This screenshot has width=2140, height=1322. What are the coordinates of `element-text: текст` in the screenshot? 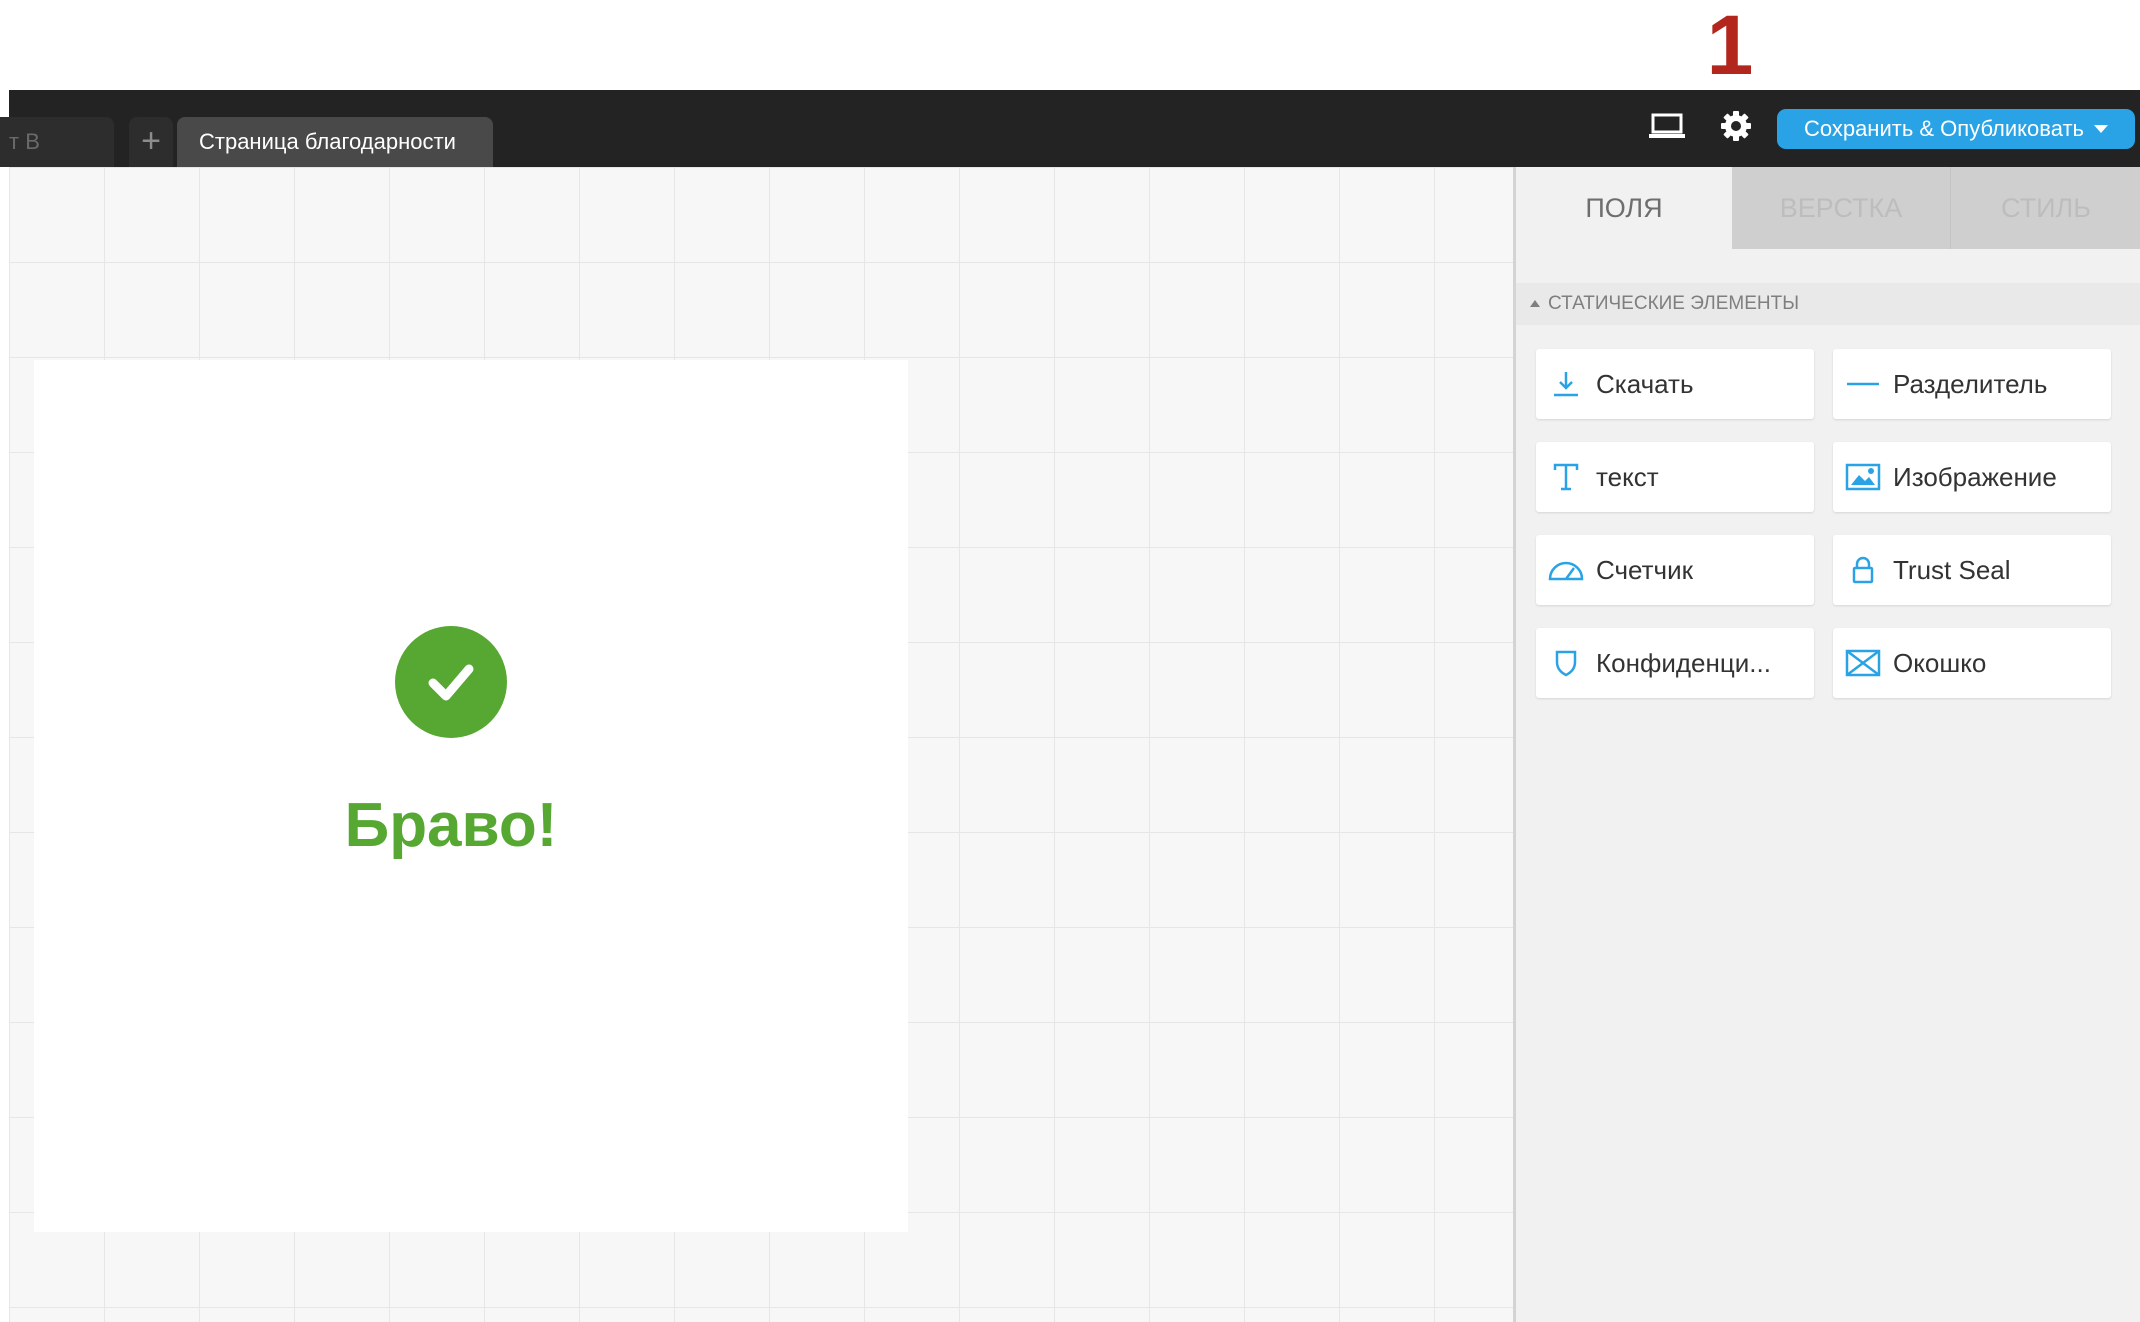 It's located at (1675, 477).